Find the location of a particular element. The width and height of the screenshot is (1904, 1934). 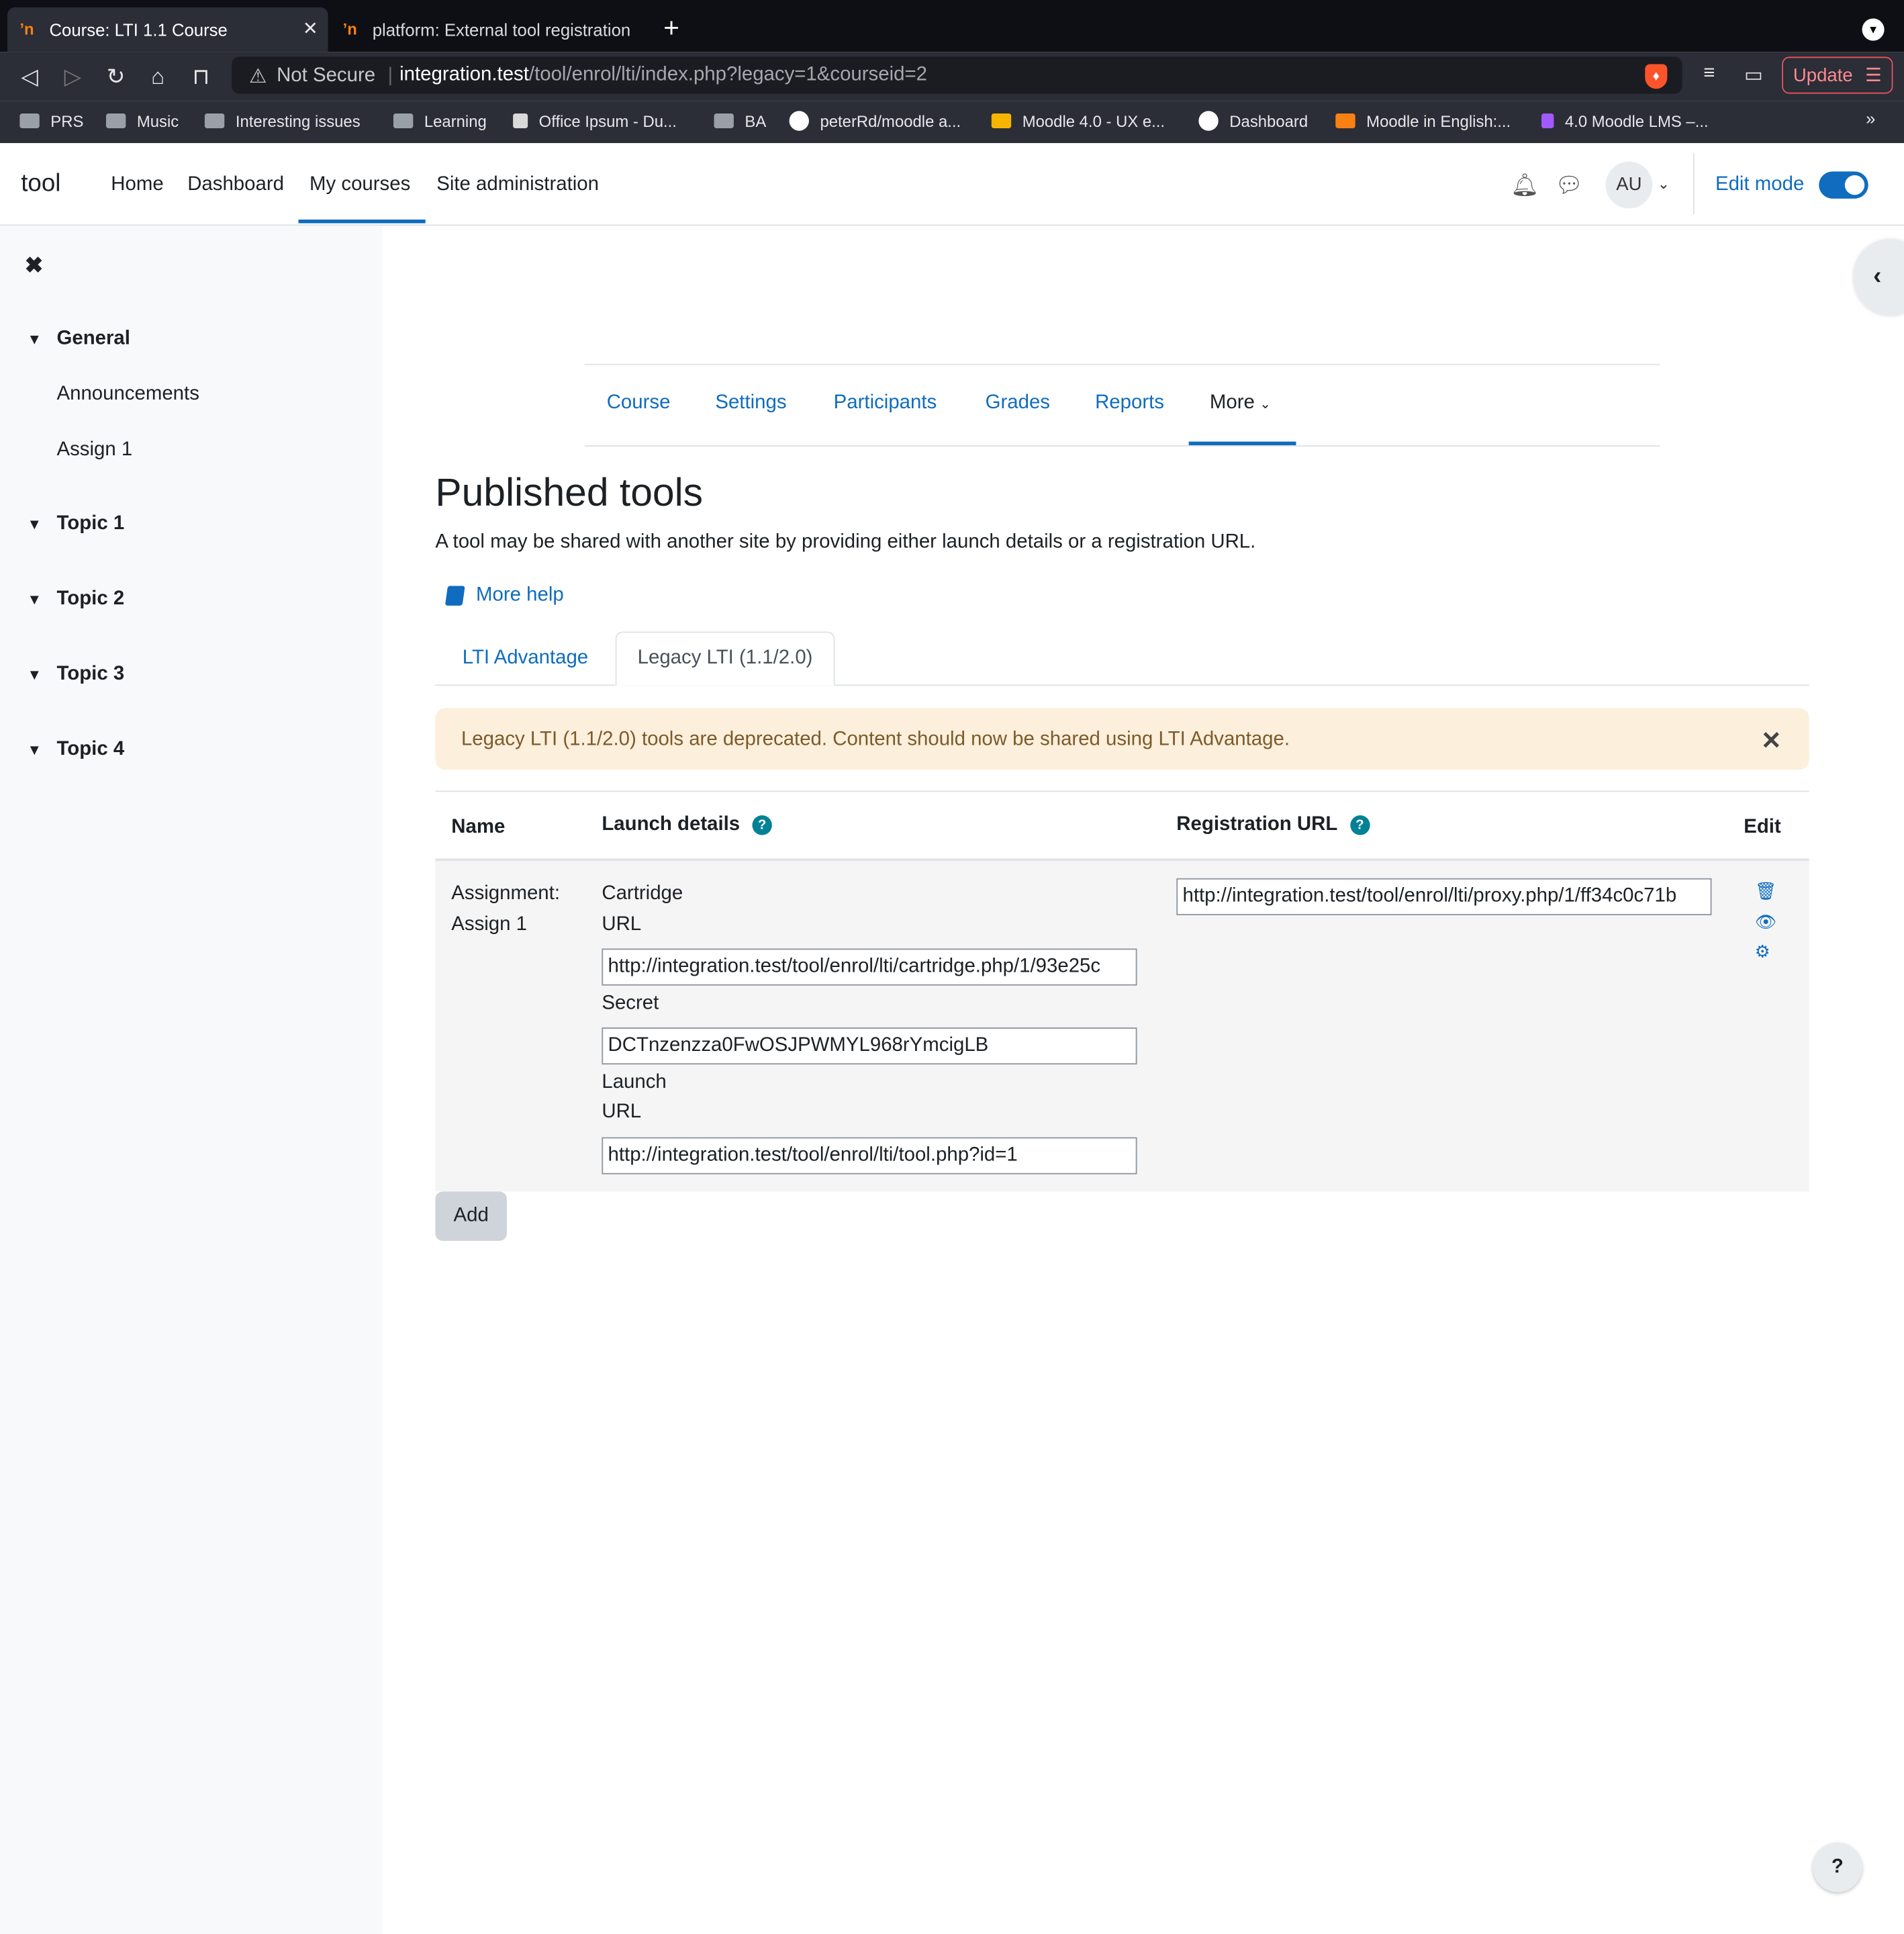

bookmark-item: Music is located at coordinates (142, 120).